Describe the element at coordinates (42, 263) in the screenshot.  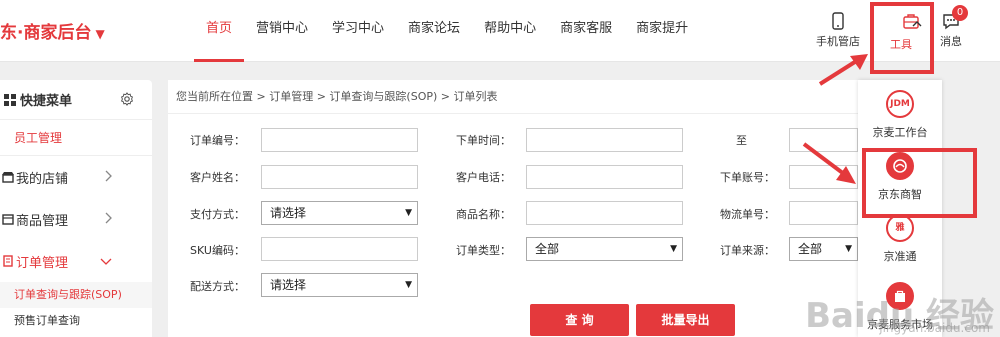
I see `sidebar-item-label: 订单管理` at that location.